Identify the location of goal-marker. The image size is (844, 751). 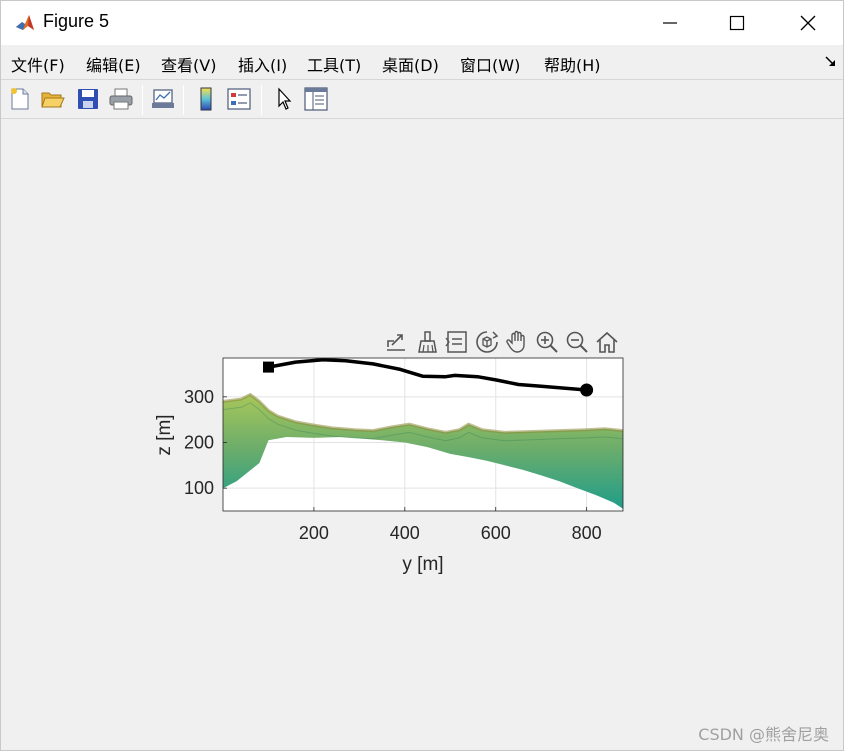
(587, 390).